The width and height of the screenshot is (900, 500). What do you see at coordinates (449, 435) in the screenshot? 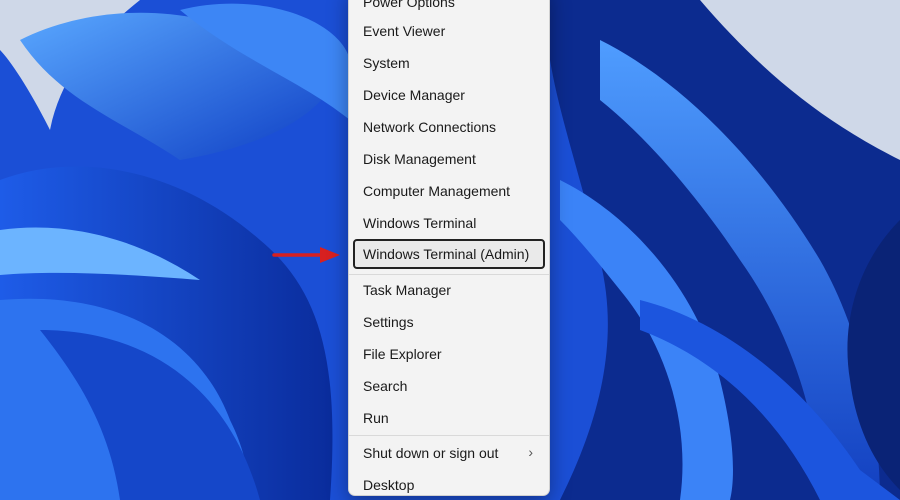
I see `menu-separator` at bounding box center [449, 435].